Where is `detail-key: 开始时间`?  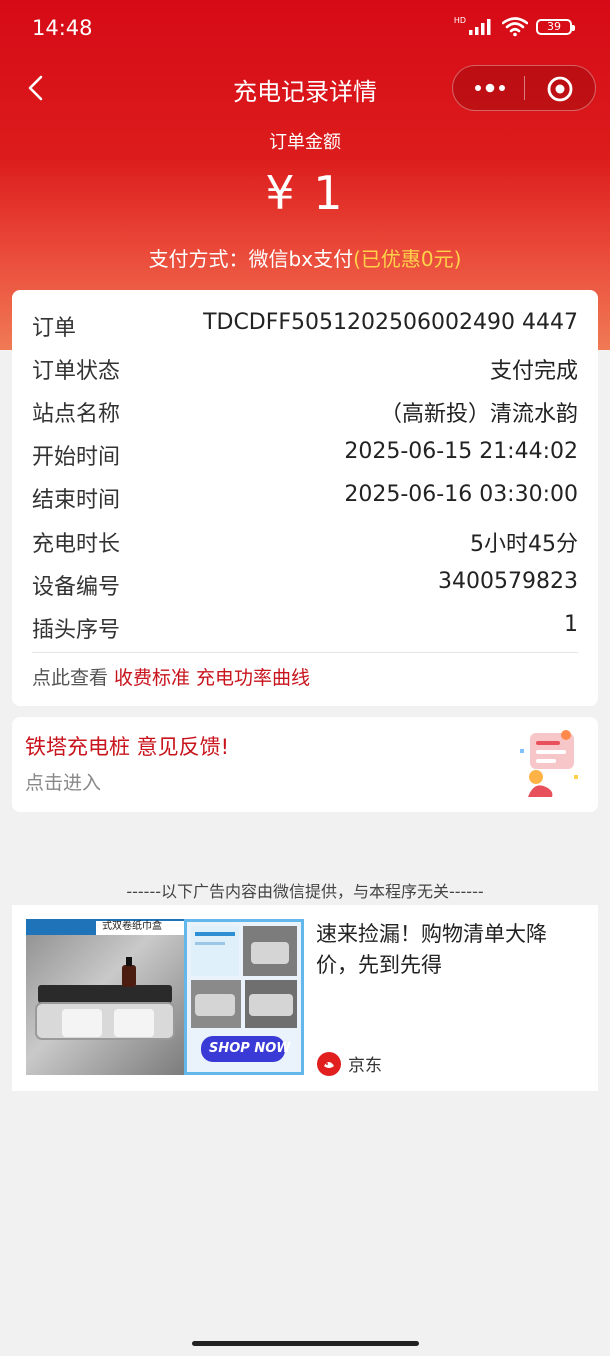
detail-key: 开始时间 is located at coordinates (76, 457).